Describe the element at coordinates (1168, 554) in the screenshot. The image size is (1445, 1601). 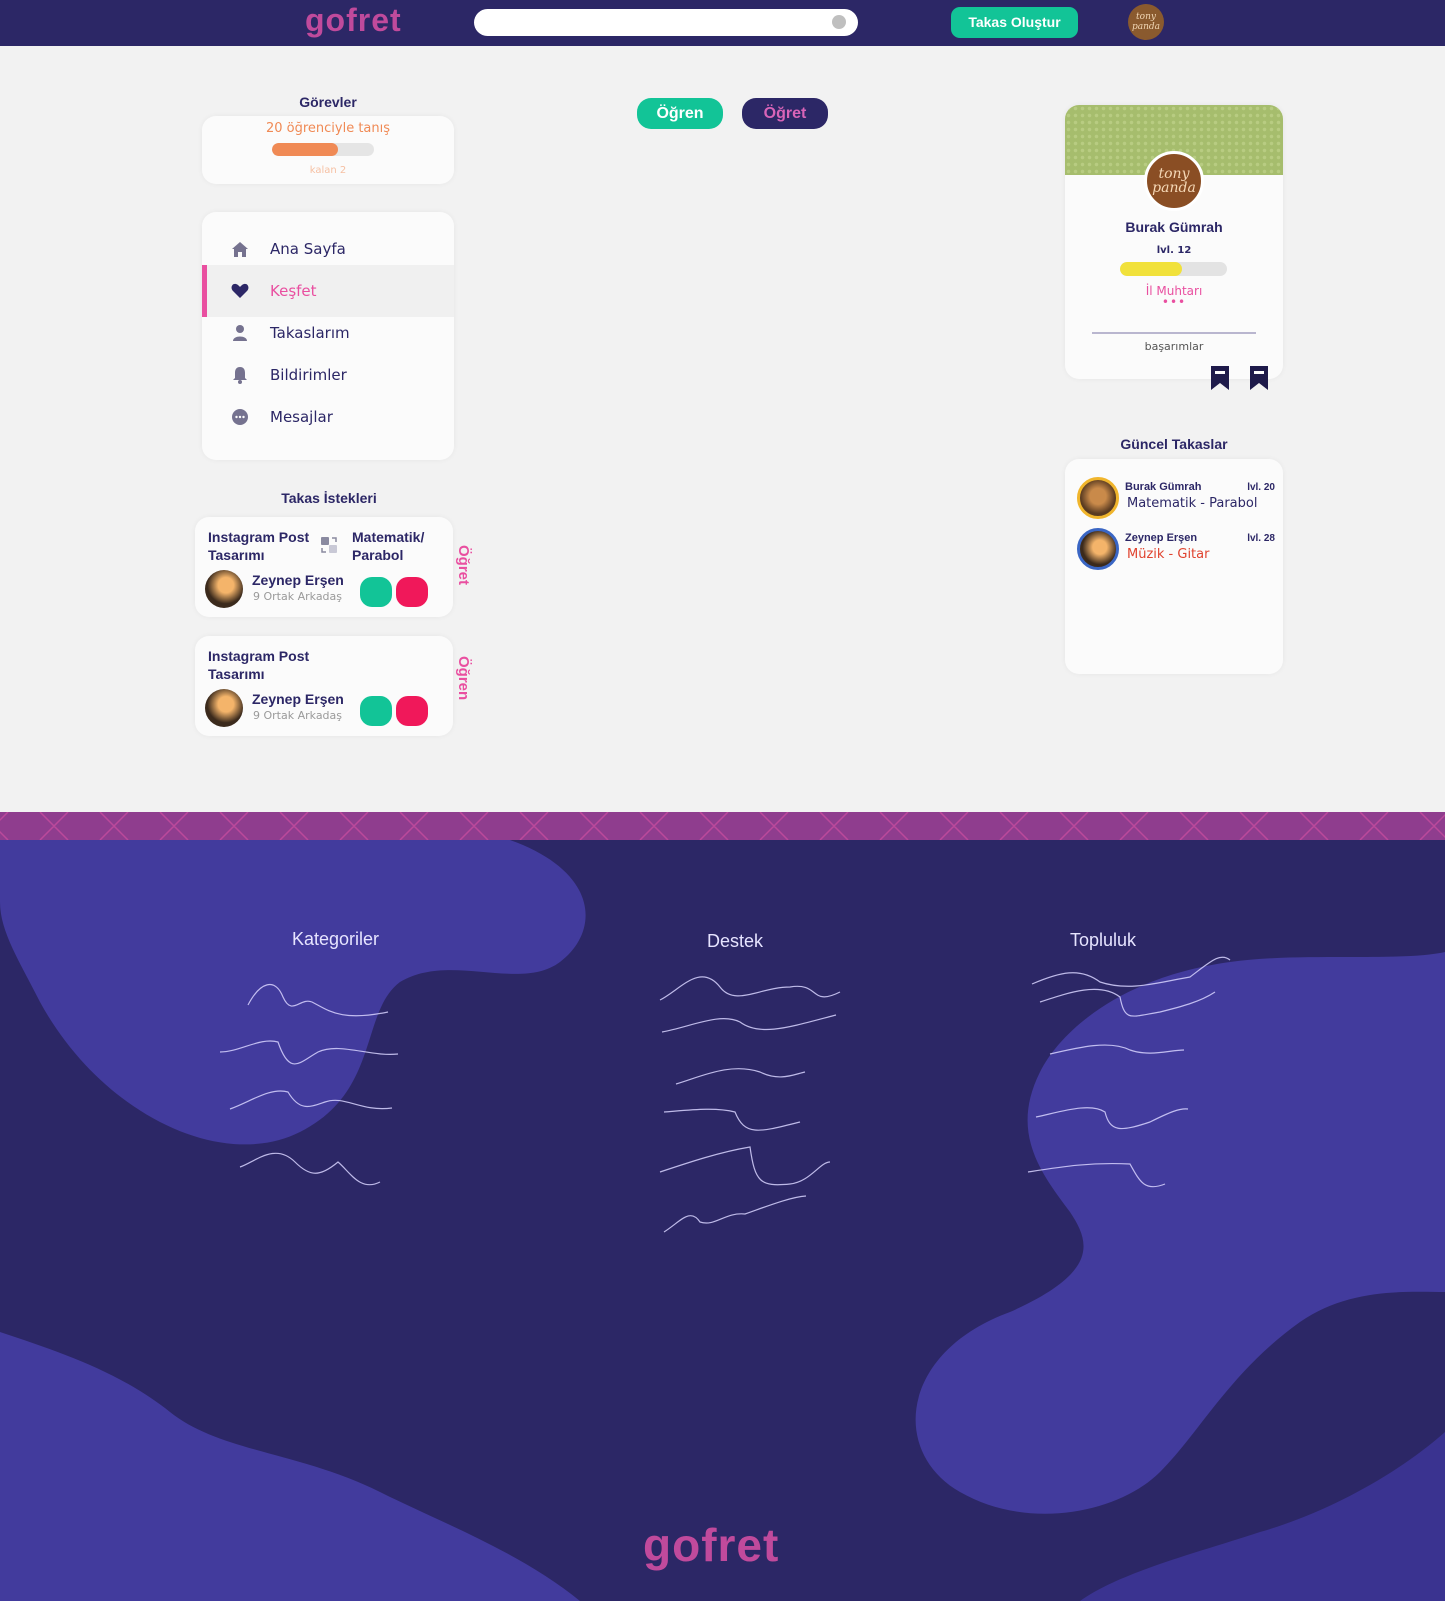
I see `recent-skill: Müzik - Gitar` at that location.